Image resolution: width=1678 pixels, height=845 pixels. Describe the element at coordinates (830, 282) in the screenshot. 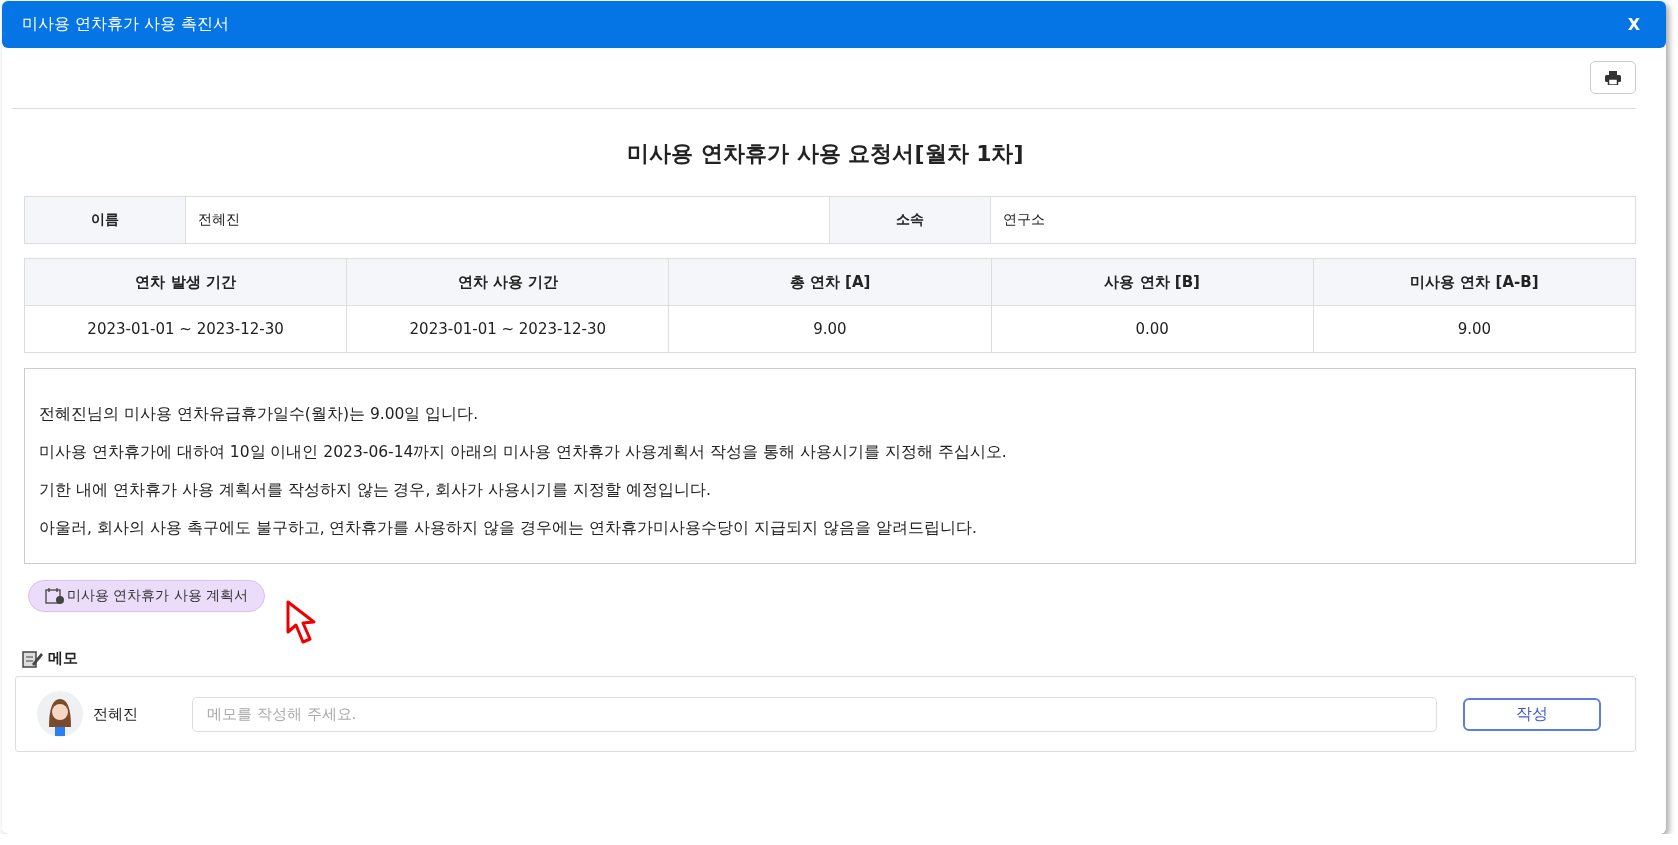

I see `column-header: 총 연차 [A]` at that location.